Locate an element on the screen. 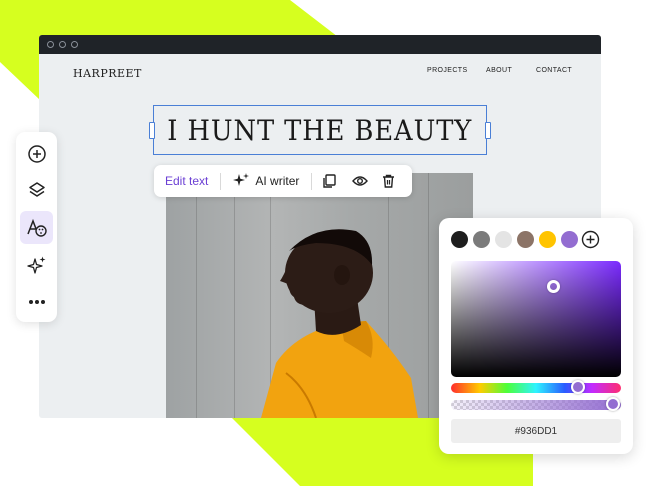 Image resolution: width=648 pixels, height=486 pixels. text-toolbar: Edit text AI writer is located at coordinates (283, 181).